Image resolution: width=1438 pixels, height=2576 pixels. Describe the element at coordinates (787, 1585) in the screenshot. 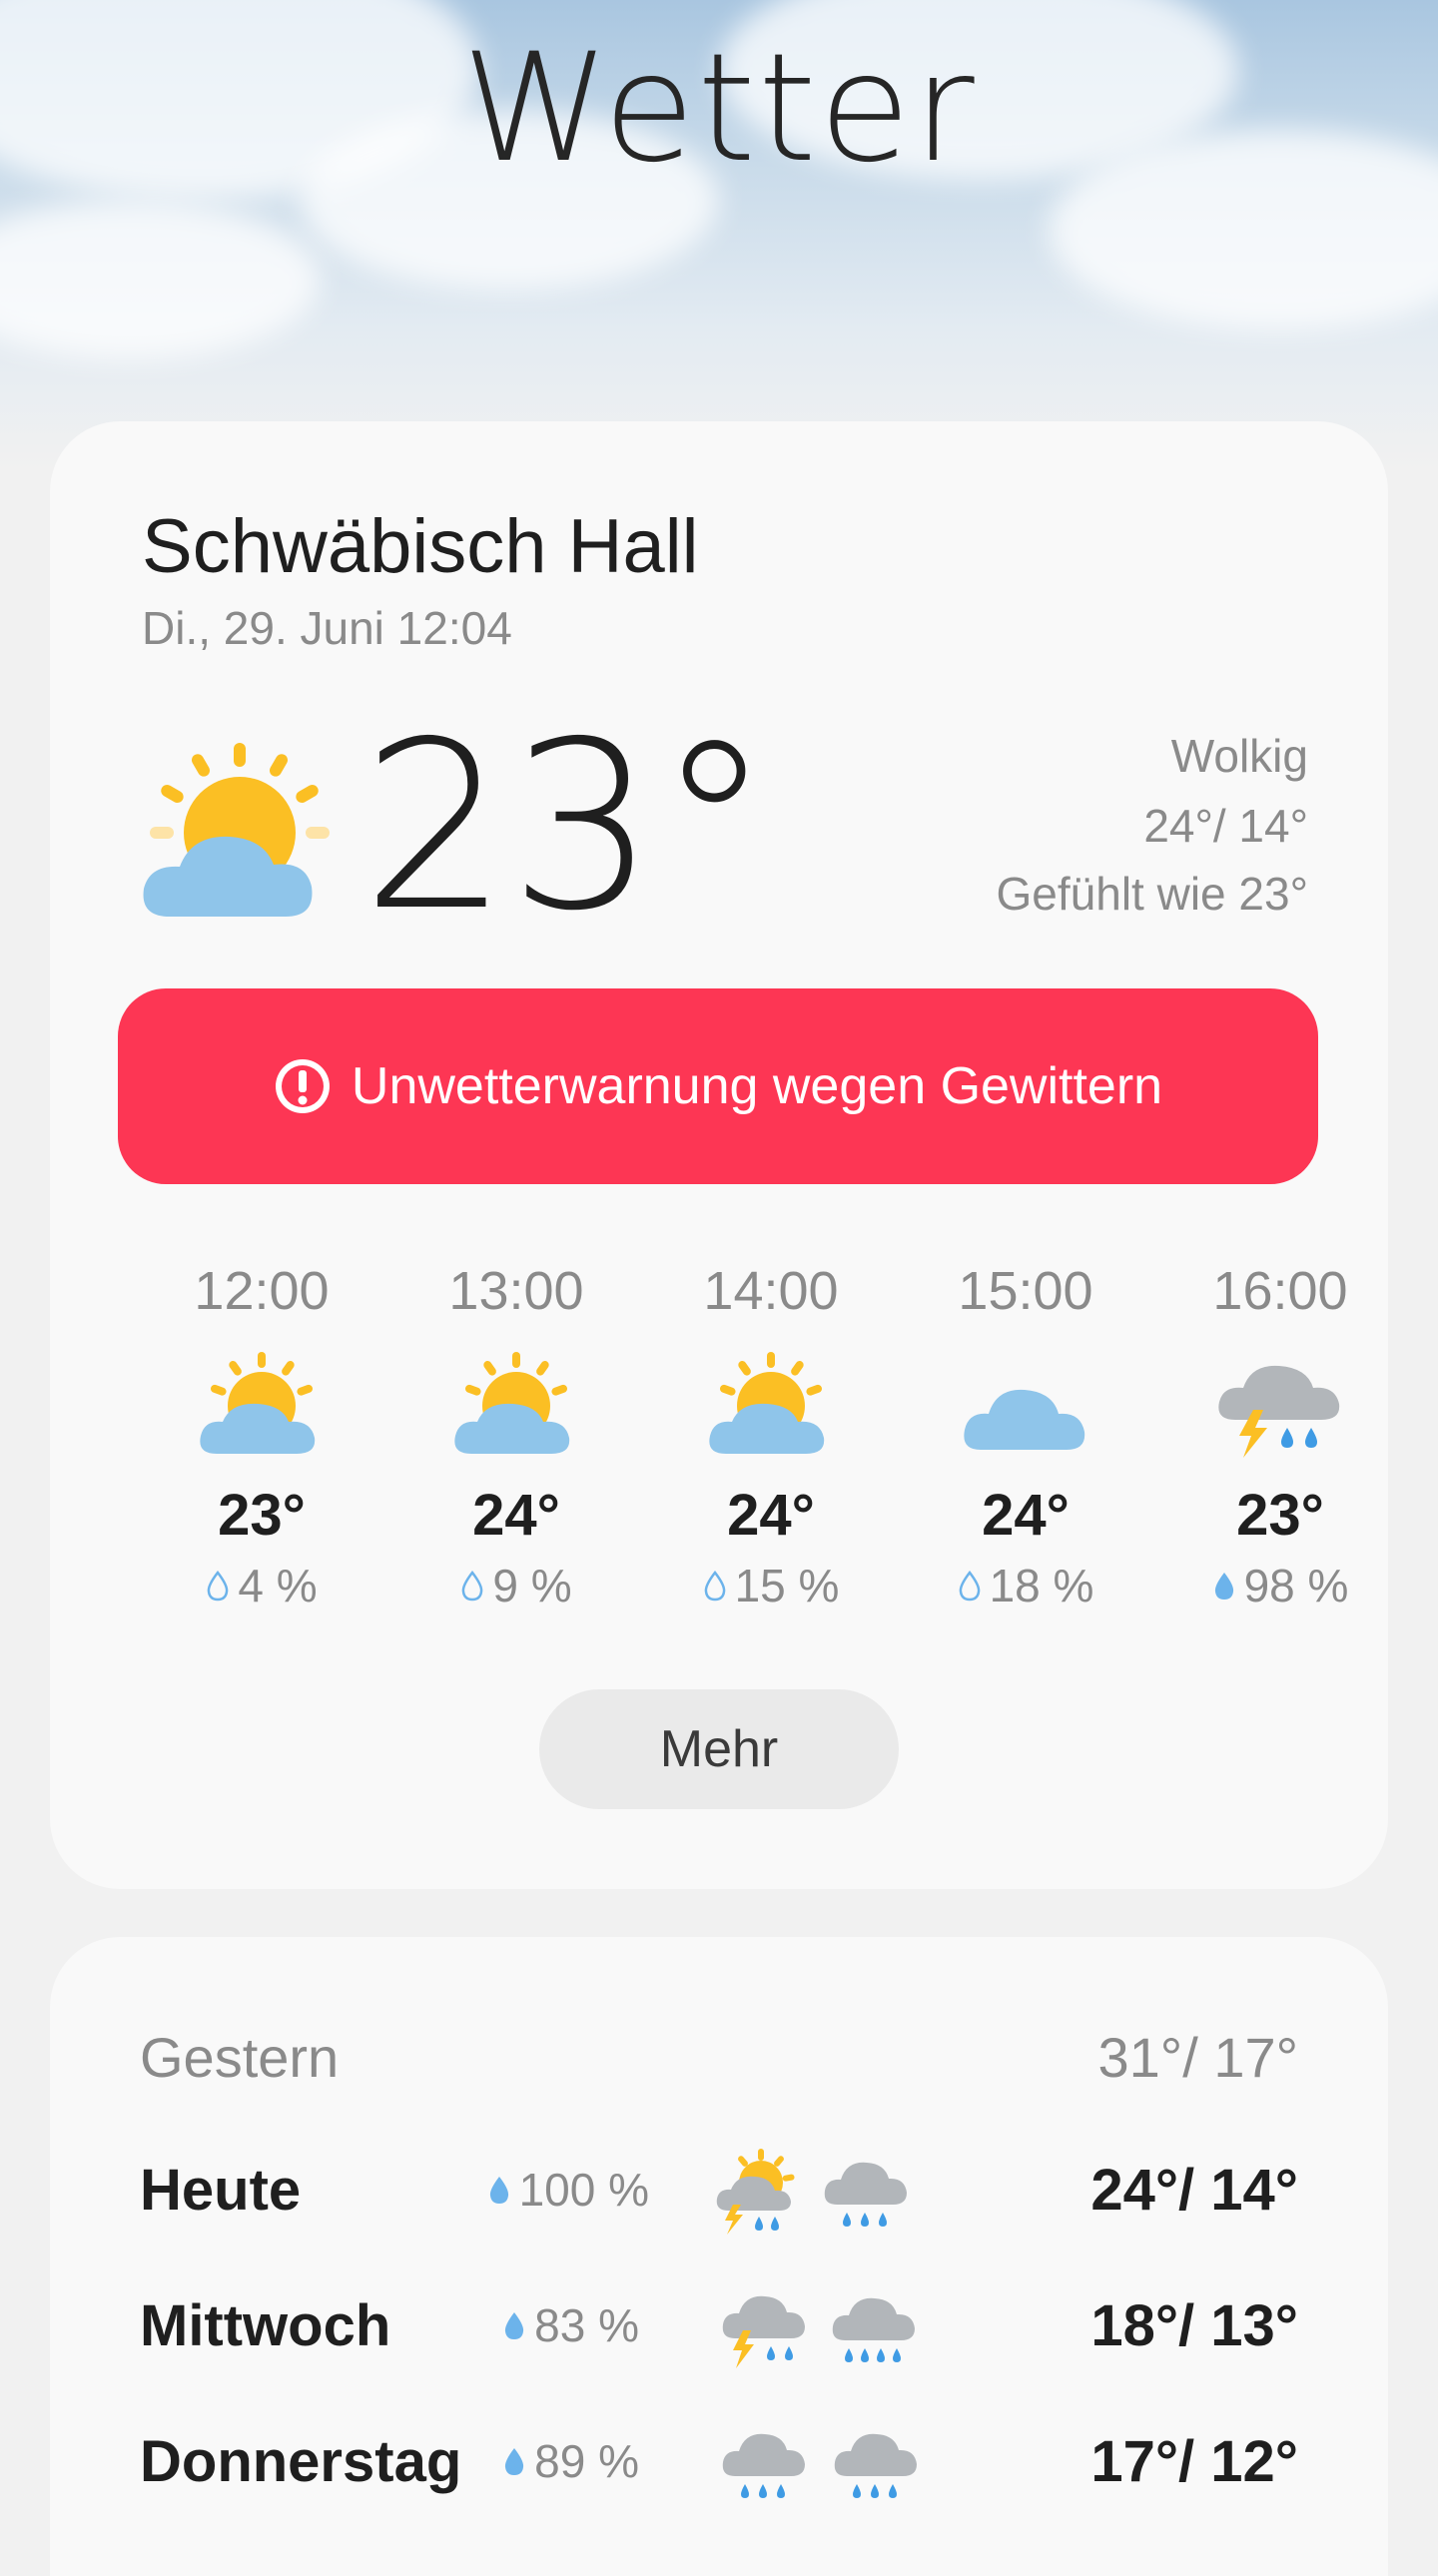

I see `precip-value: 15 %` at that location.